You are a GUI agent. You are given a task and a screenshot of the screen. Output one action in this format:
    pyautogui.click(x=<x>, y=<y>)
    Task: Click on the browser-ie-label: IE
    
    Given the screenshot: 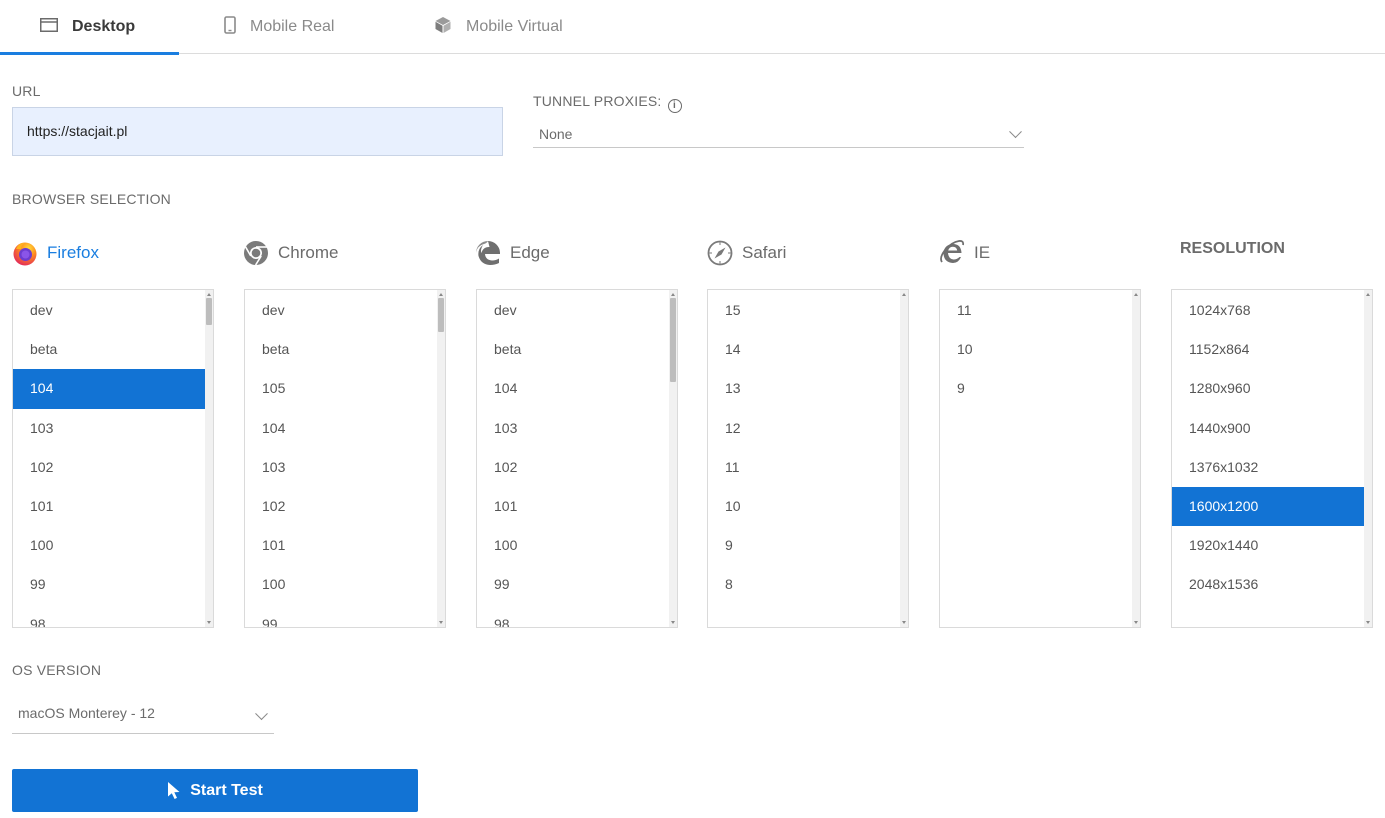 What is the action you would take?
    pyautogui.click(x=982, y=252)
    